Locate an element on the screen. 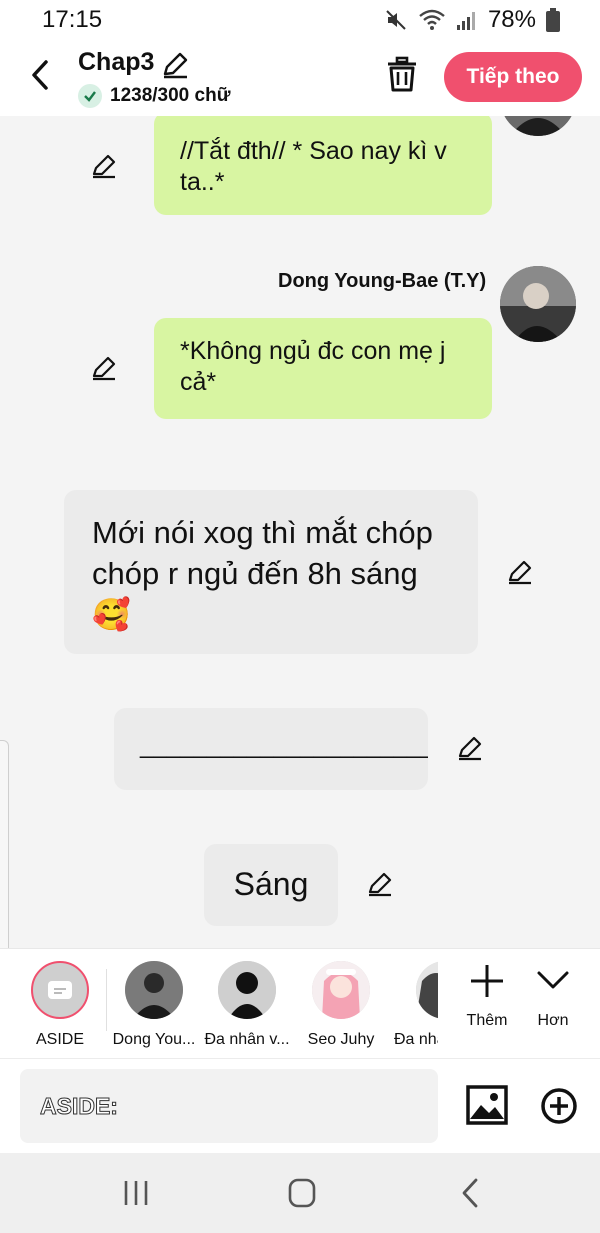 The width and height of the screenshot is (600, 1233). system-nav-bar is located at coordinates (300, 1193).